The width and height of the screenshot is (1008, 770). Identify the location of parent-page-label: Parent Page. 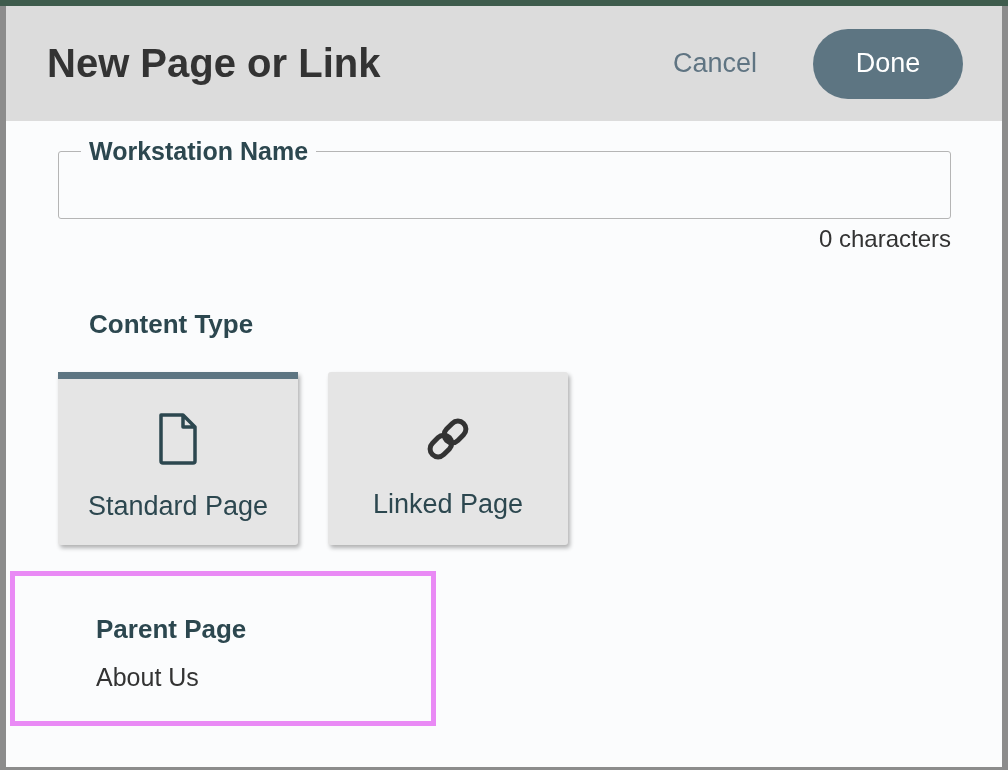
(172, 629).